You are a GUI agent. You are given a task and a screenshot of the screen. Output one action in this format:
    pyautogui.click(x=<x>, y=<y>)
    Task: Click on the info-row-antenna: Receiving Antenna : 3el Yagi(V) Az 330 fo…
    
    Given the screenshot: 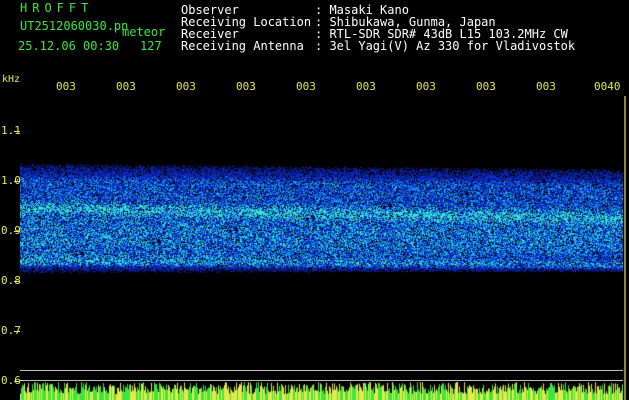 What is the action you would take?
    pyautogui.click(x=378, y=46)
    